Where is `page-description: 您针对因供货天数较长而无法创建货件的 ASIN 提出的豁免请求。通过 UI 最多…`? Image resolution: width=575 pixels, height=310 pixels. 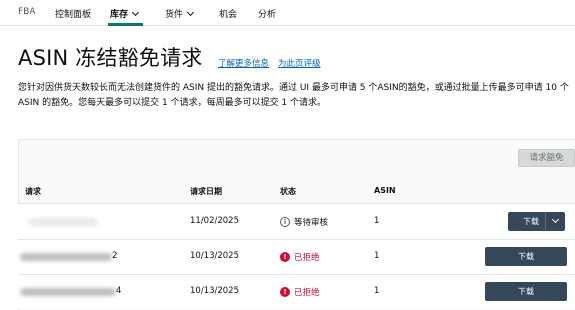 page-description: 您针对因供货天数较长而无法创建货件的 ASIN 提出的豁免请求。通过 UI 最多… is located at coordinates (293, 95).